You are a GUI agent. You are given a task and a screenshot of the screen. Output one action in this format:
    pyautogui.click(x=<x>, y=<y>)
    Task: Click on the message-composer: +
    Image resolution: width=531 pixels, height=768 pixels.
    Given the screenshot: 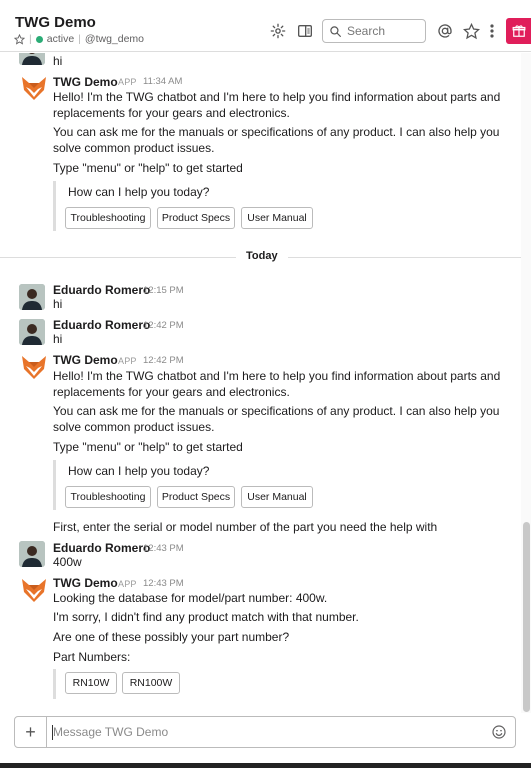 What is the action you would take?
    pyautogui.click(x=265, y=732)
    